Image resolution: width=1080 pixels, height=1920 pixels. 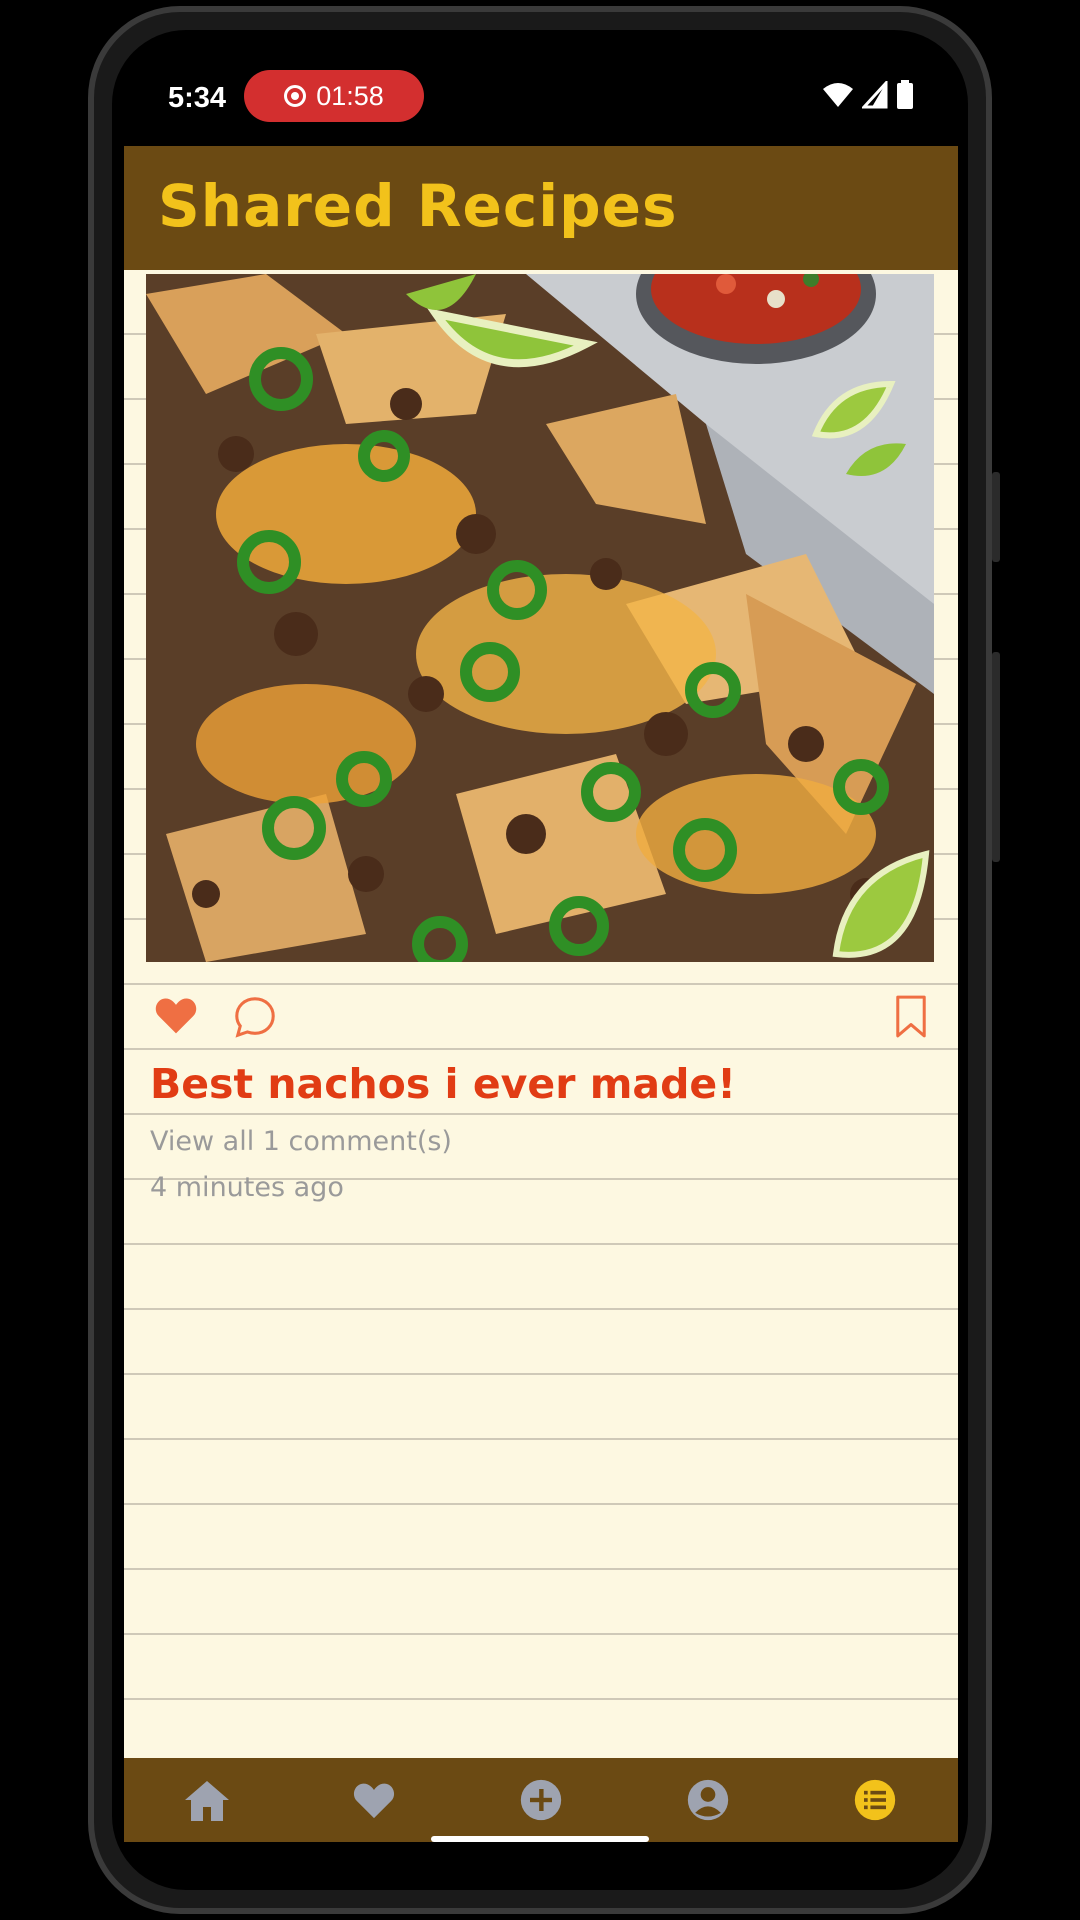 What do you see at coordinates (838, 95) in the screenshot?
I see `wifi-icon` at bounding box center [838, 95].